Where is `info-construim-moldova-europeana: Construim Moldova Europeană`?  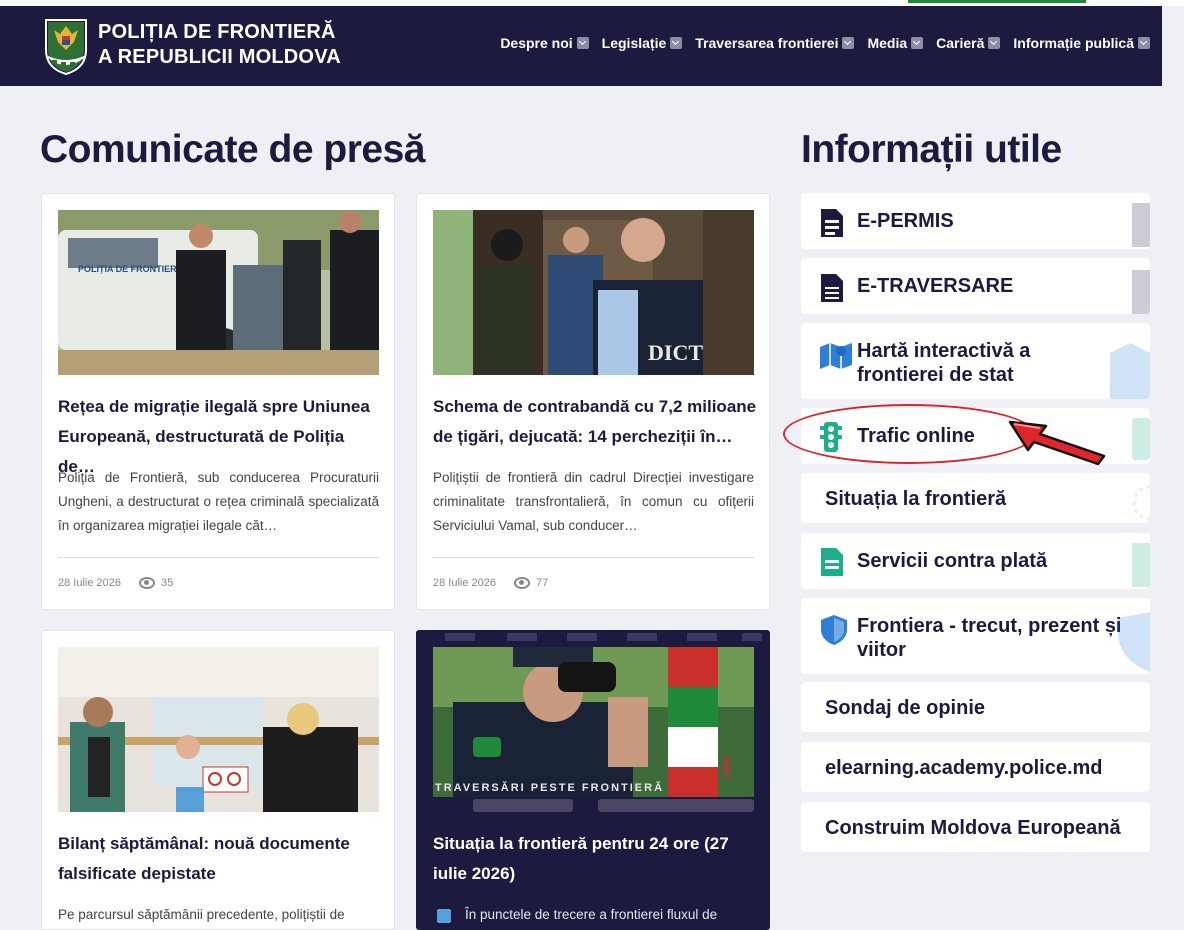
info-construim-moldova-europeana: Construim Moldova Europeană is located at coordinates (975, 827).